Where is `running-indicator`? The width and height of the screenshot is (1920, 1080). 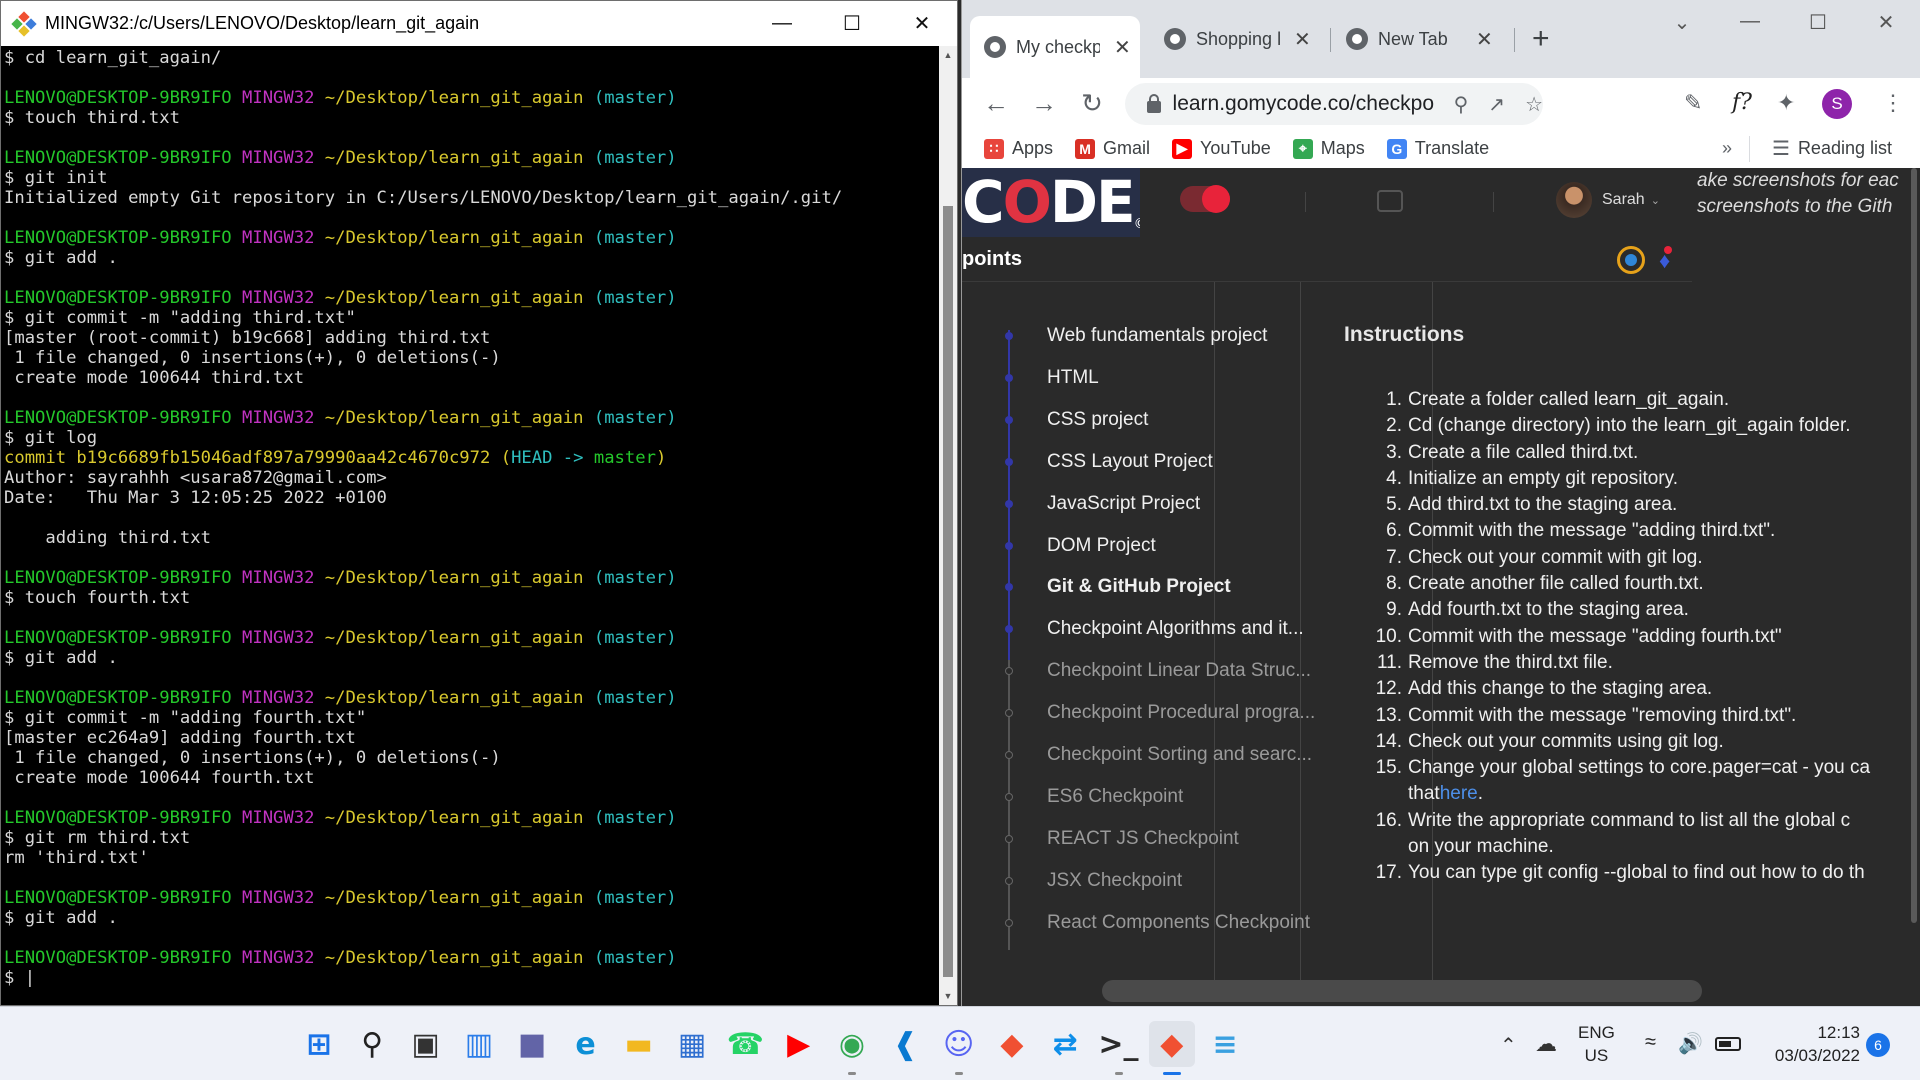
running-indicator is located at coordinates (852, 1073).